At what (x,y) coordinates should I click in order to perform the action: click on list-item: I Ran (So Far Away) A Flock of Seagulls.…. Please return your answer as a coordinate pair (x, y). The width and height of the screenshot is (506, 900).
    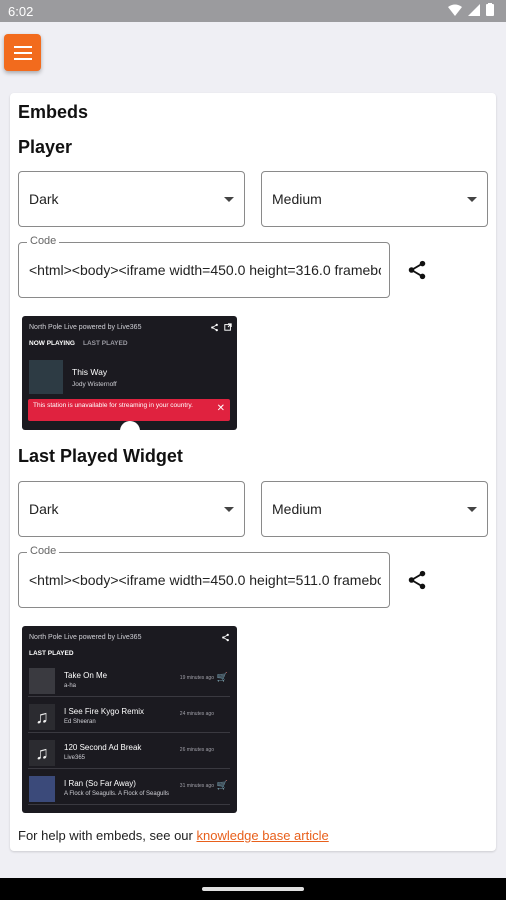
    Looking at the image, I should click on (129, 788).